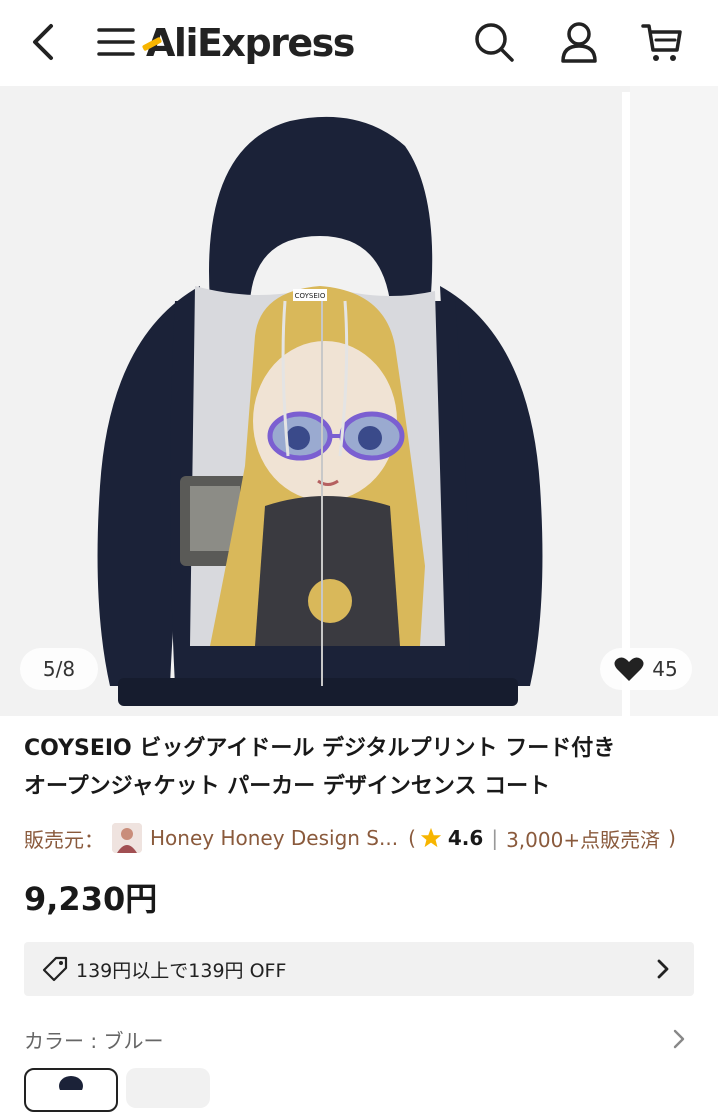 This screenshot has width=718, height=1112. What do you see at coordinates (168, 1088) in the screenshot?
I see `color-swatch` at bounding box center [168, 1088].